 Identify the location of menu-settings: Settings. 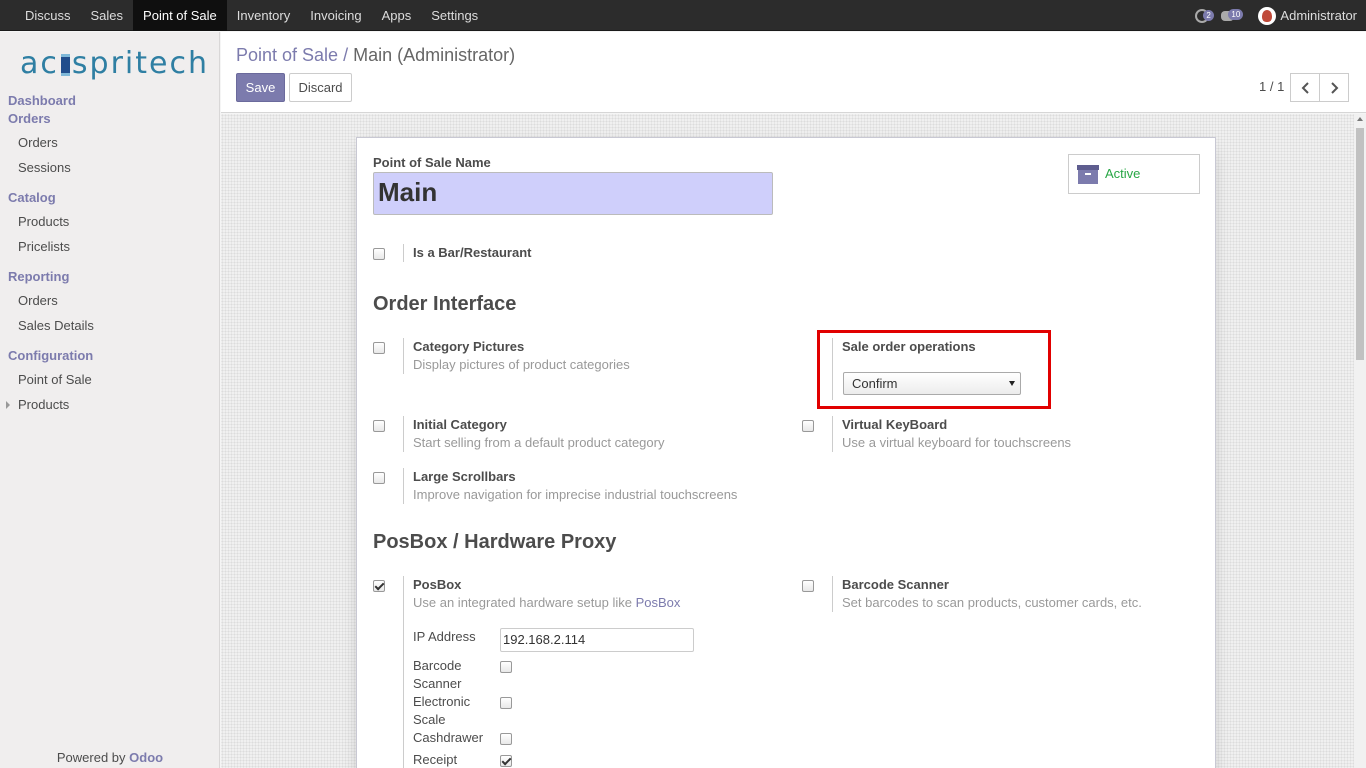
(454, 15).